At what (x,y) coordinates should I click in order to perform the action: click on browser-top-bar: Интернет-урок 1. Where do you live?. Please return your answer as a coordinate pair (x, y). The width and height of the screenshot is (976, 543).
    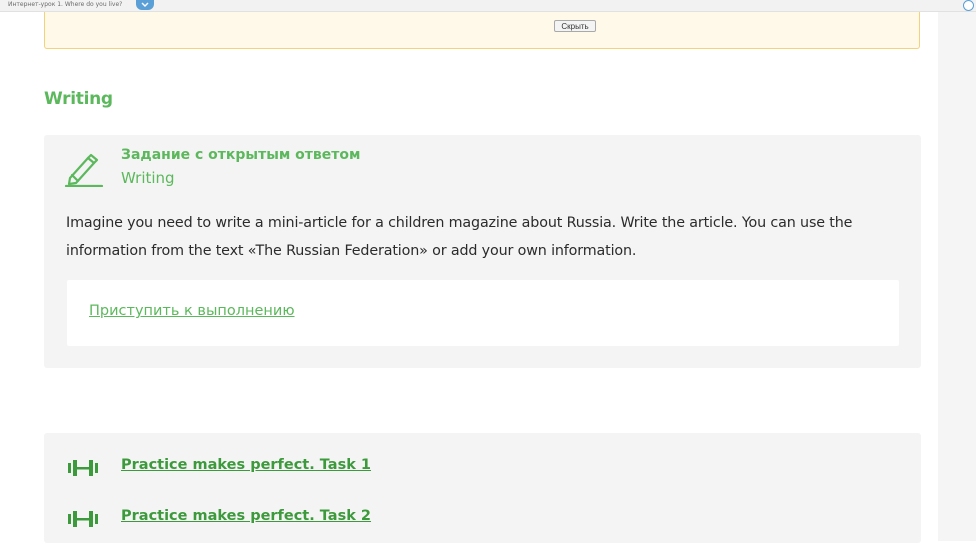
    Looking at the image, I should click on (488, 6).